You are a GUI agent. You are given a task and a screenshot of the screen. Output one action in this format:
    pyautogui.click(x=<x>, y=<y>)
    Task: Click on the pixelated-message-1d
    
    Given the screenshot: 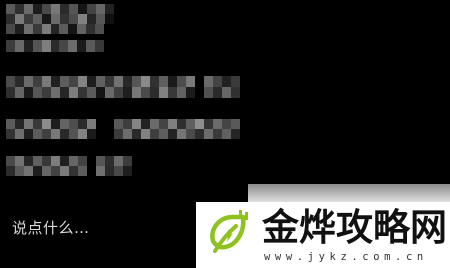 What is the action you would take?
    pyautogui.click(x=55, y=46)
    